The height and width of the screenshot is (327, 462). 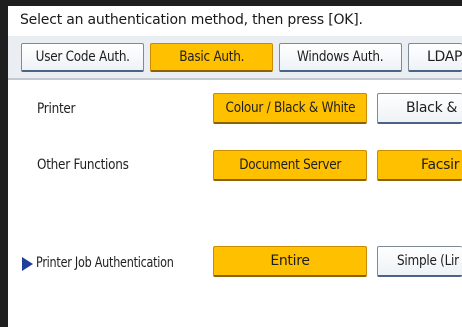 I want to click on simple-limitation-button: Simple (Lir, so click(x=419, y=261).